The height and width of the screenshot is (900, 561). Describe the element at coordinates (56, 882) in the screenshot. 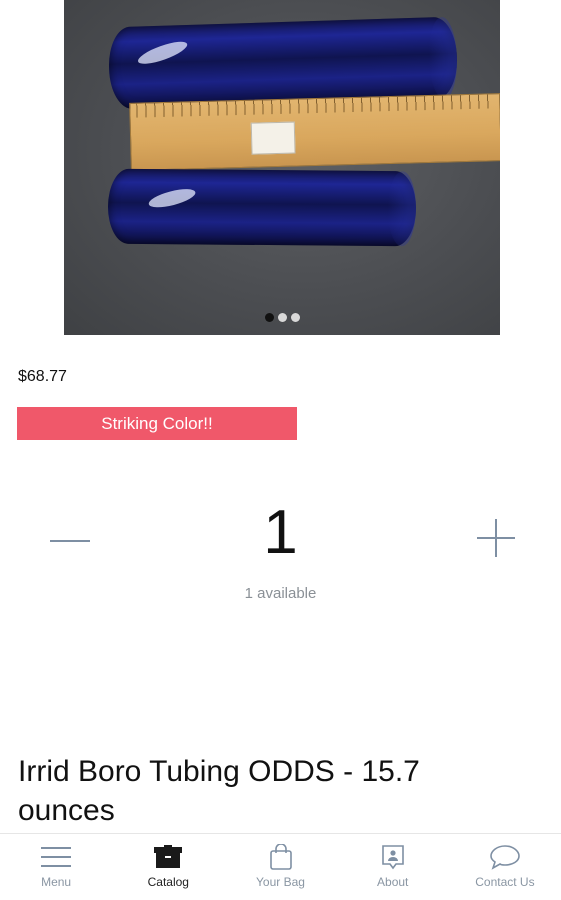

I see `nav-label-menu: Menu` at that location.